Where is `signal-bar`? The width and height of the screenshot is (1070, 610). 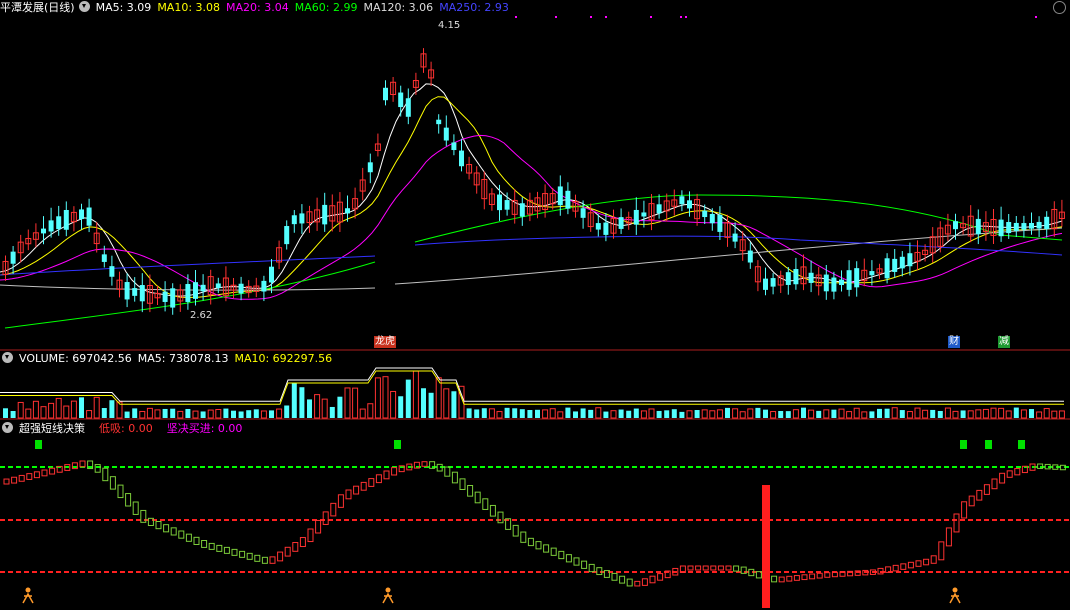 signal-bar is located at coordinates (766, 546).